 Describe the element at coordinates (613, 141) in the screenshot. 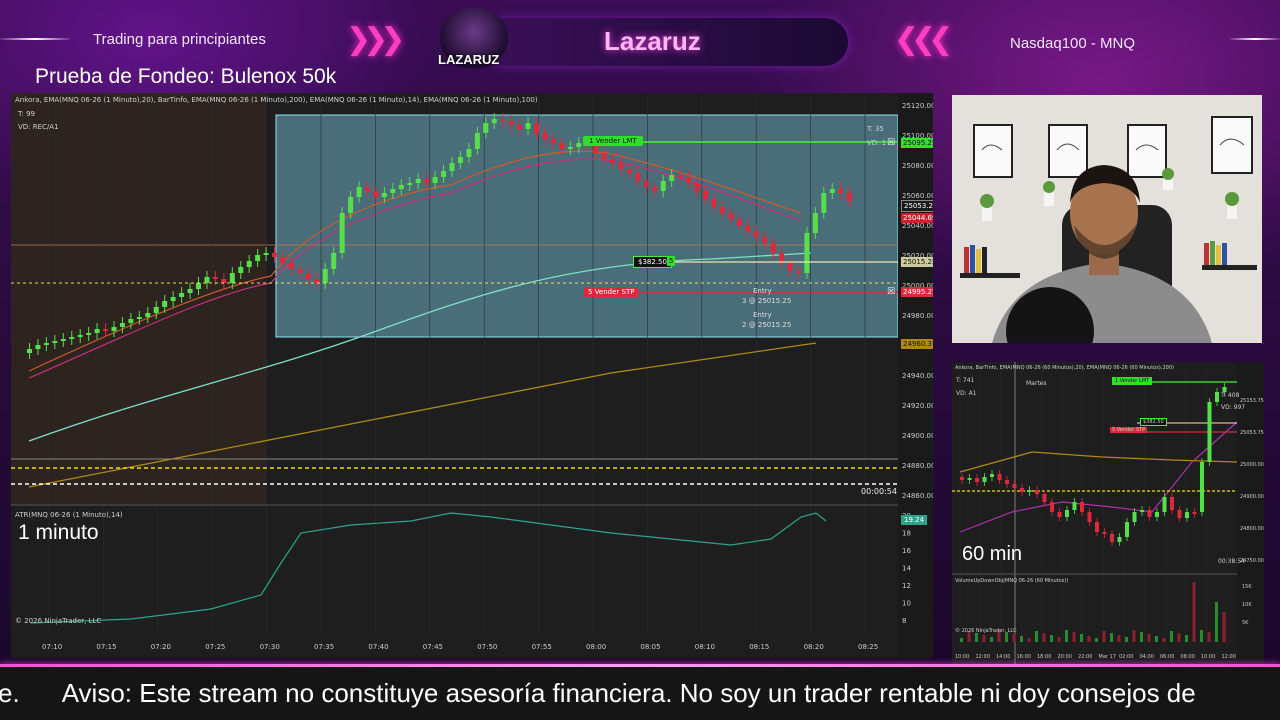

I see `target-order-label: 1 Vender LMT` at that location.